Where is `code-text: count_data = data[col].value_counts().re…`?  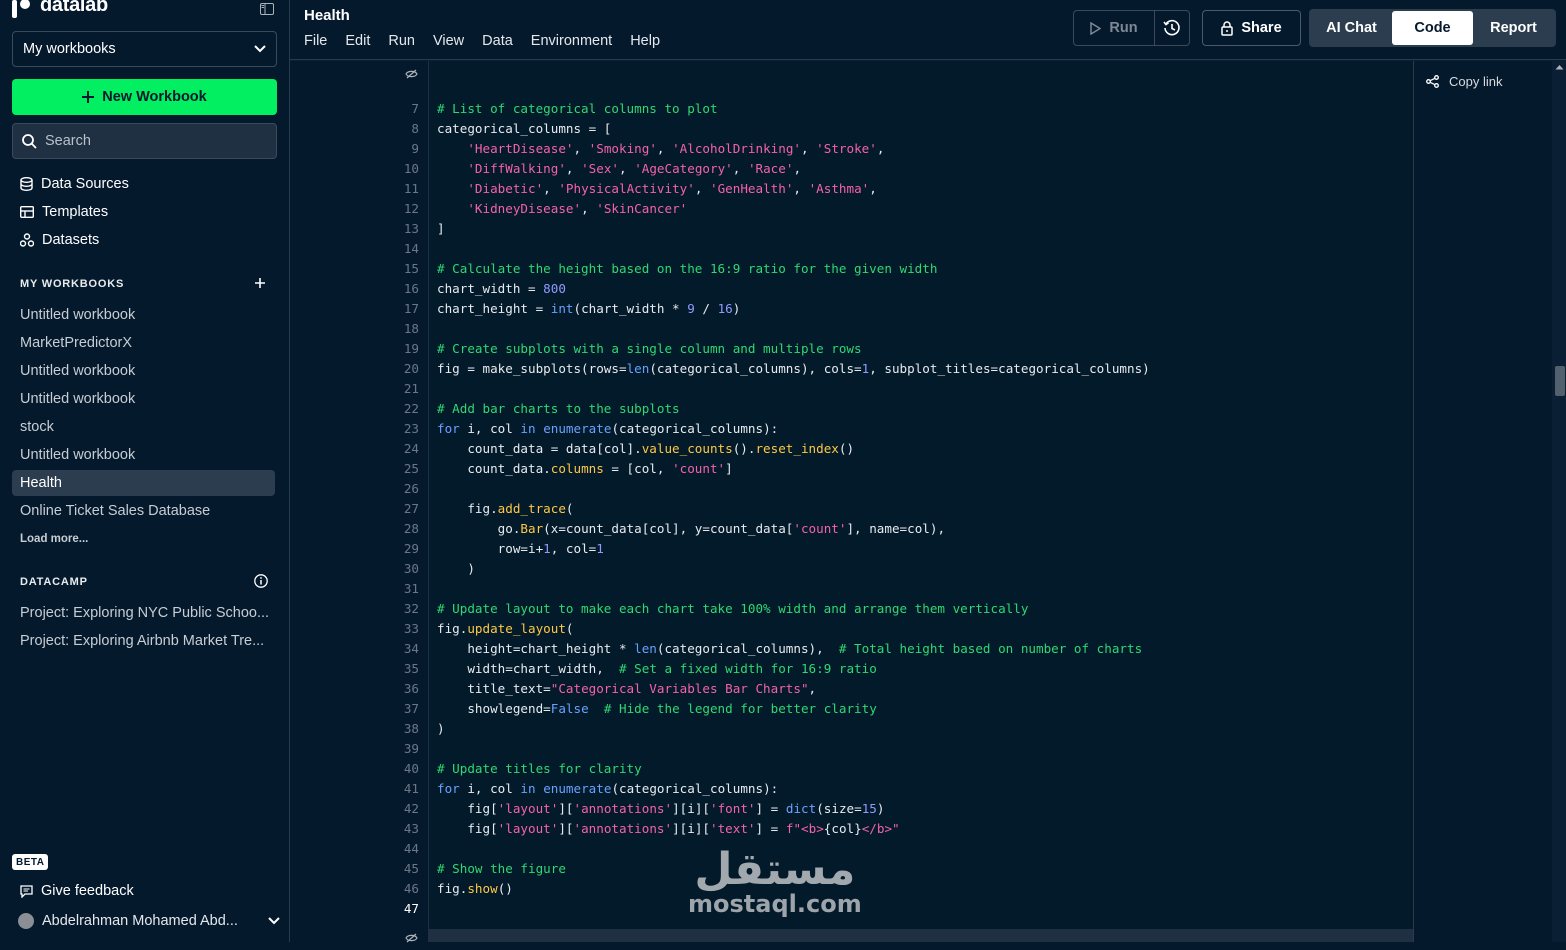 code-text: count_data = data[col].value_counts().re… is located at coordinates (646, 448).